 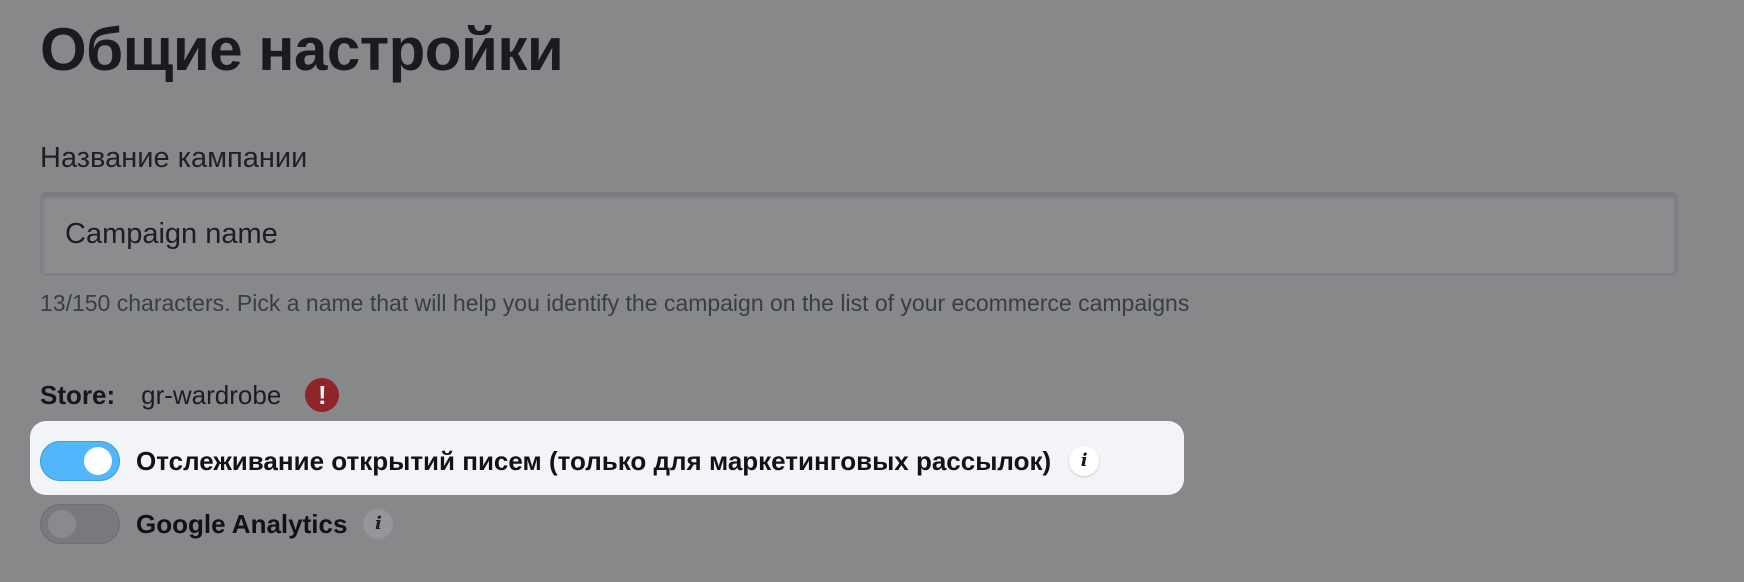 What do you see at coordinates (174, 158) in the screenshot?
I see `campaign-name-label: Название кампании` at bounding box center [174, 158].